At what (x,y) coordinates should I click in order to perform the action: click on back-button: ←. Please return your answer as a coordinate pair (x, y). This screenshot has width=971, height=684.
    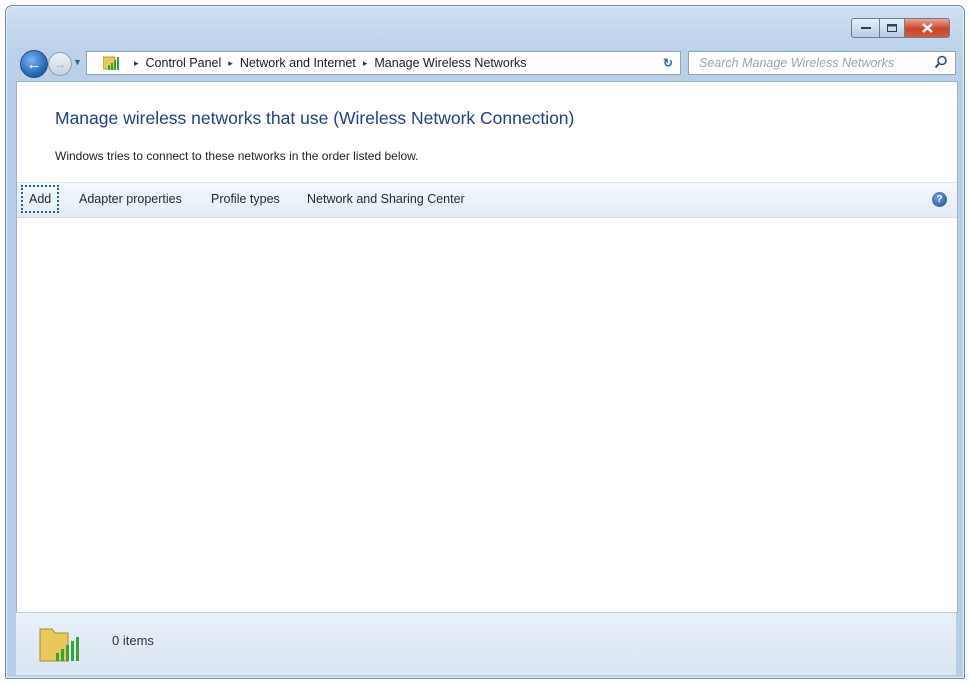
    Looking at the image, I should click on (34, 64).